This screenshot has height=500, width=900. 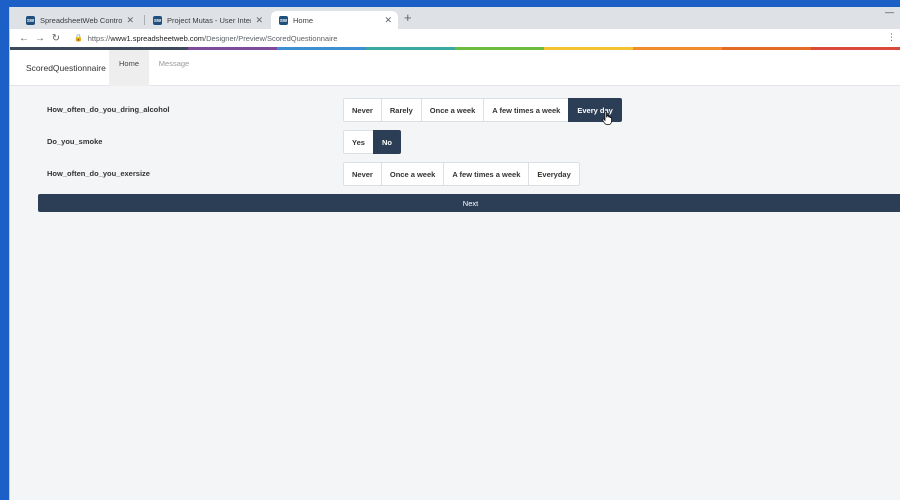 I want to click on forward-arrow-icon: →, so click(x=40, y=38).